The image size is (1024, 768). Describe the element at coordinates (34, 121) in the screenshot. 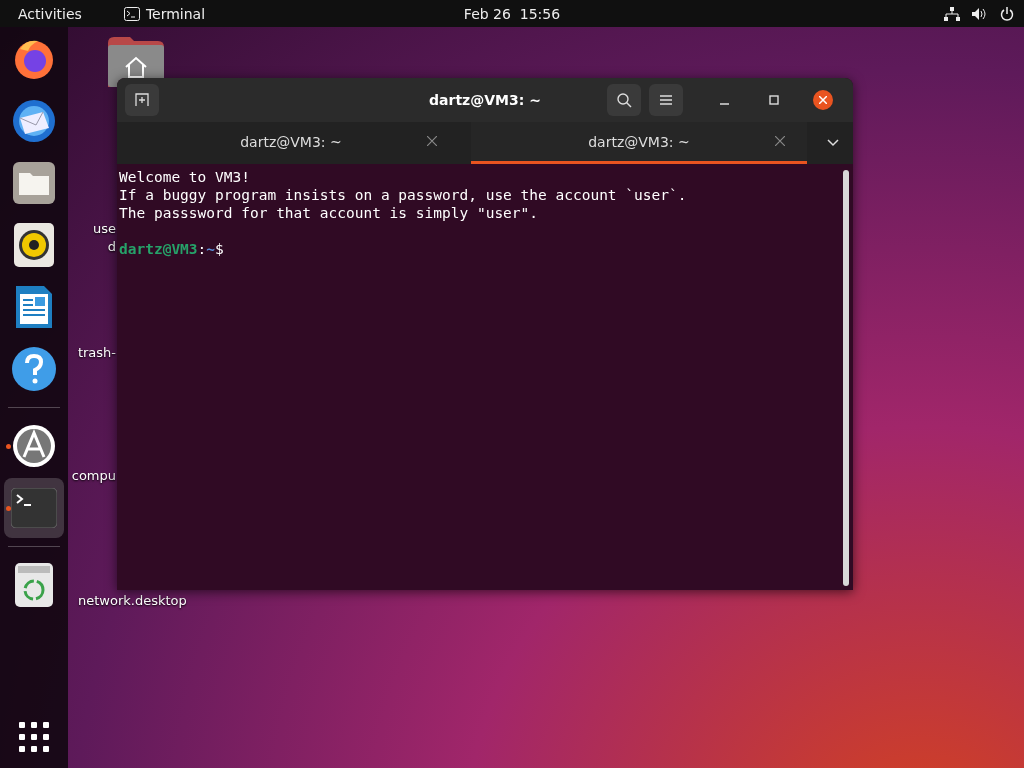

I see `envelope-globe-icon` at that location.